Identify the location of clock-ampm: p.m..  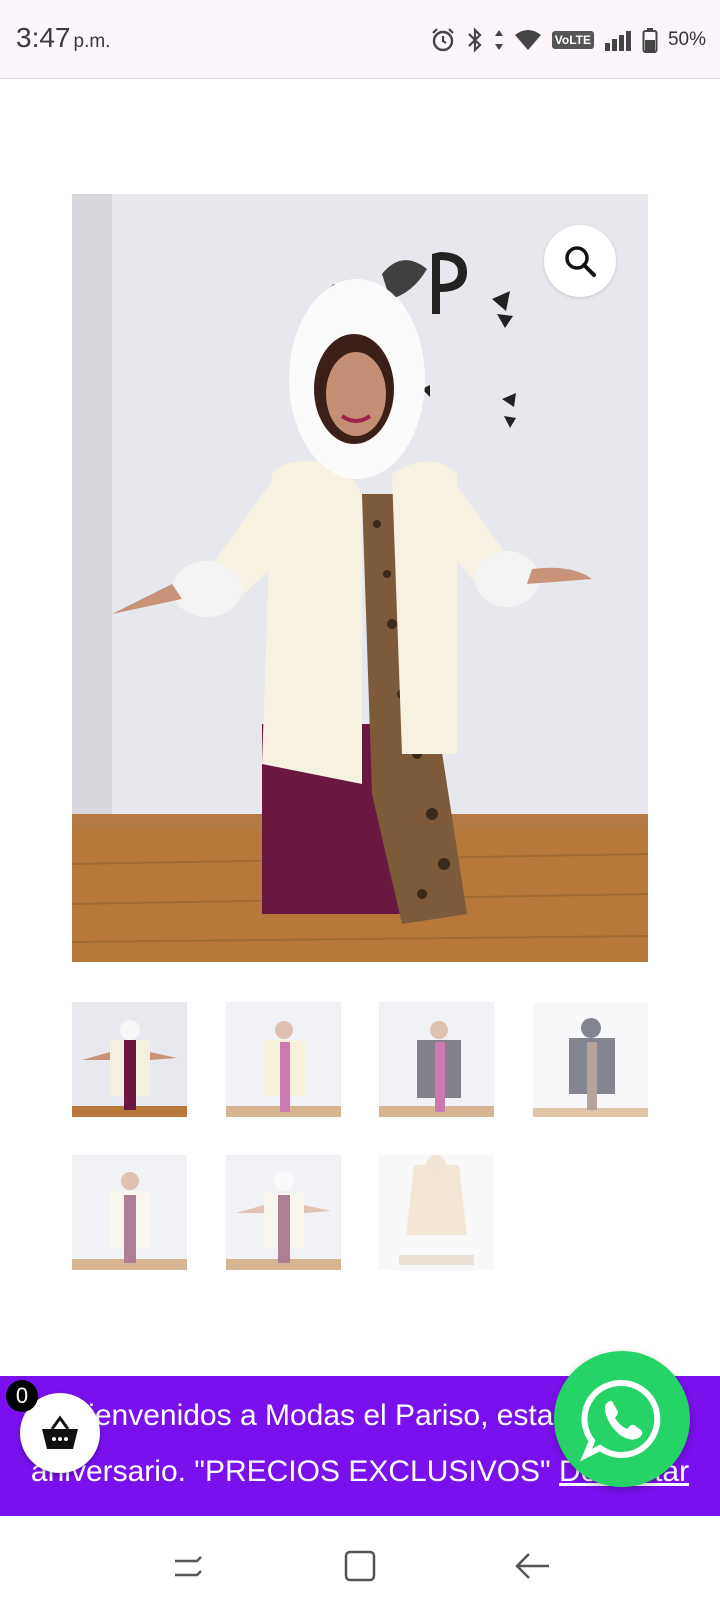
(92, 41).